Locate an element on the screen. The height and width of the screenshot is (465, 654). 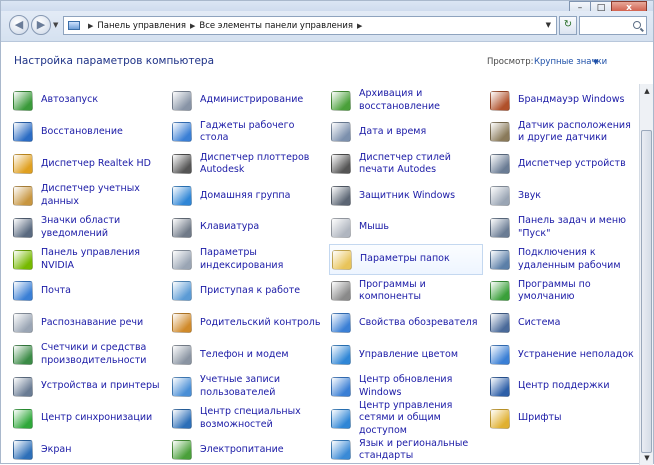
control-panel-item-label: Устройства и принтеры is located at coordinates (100, 386).